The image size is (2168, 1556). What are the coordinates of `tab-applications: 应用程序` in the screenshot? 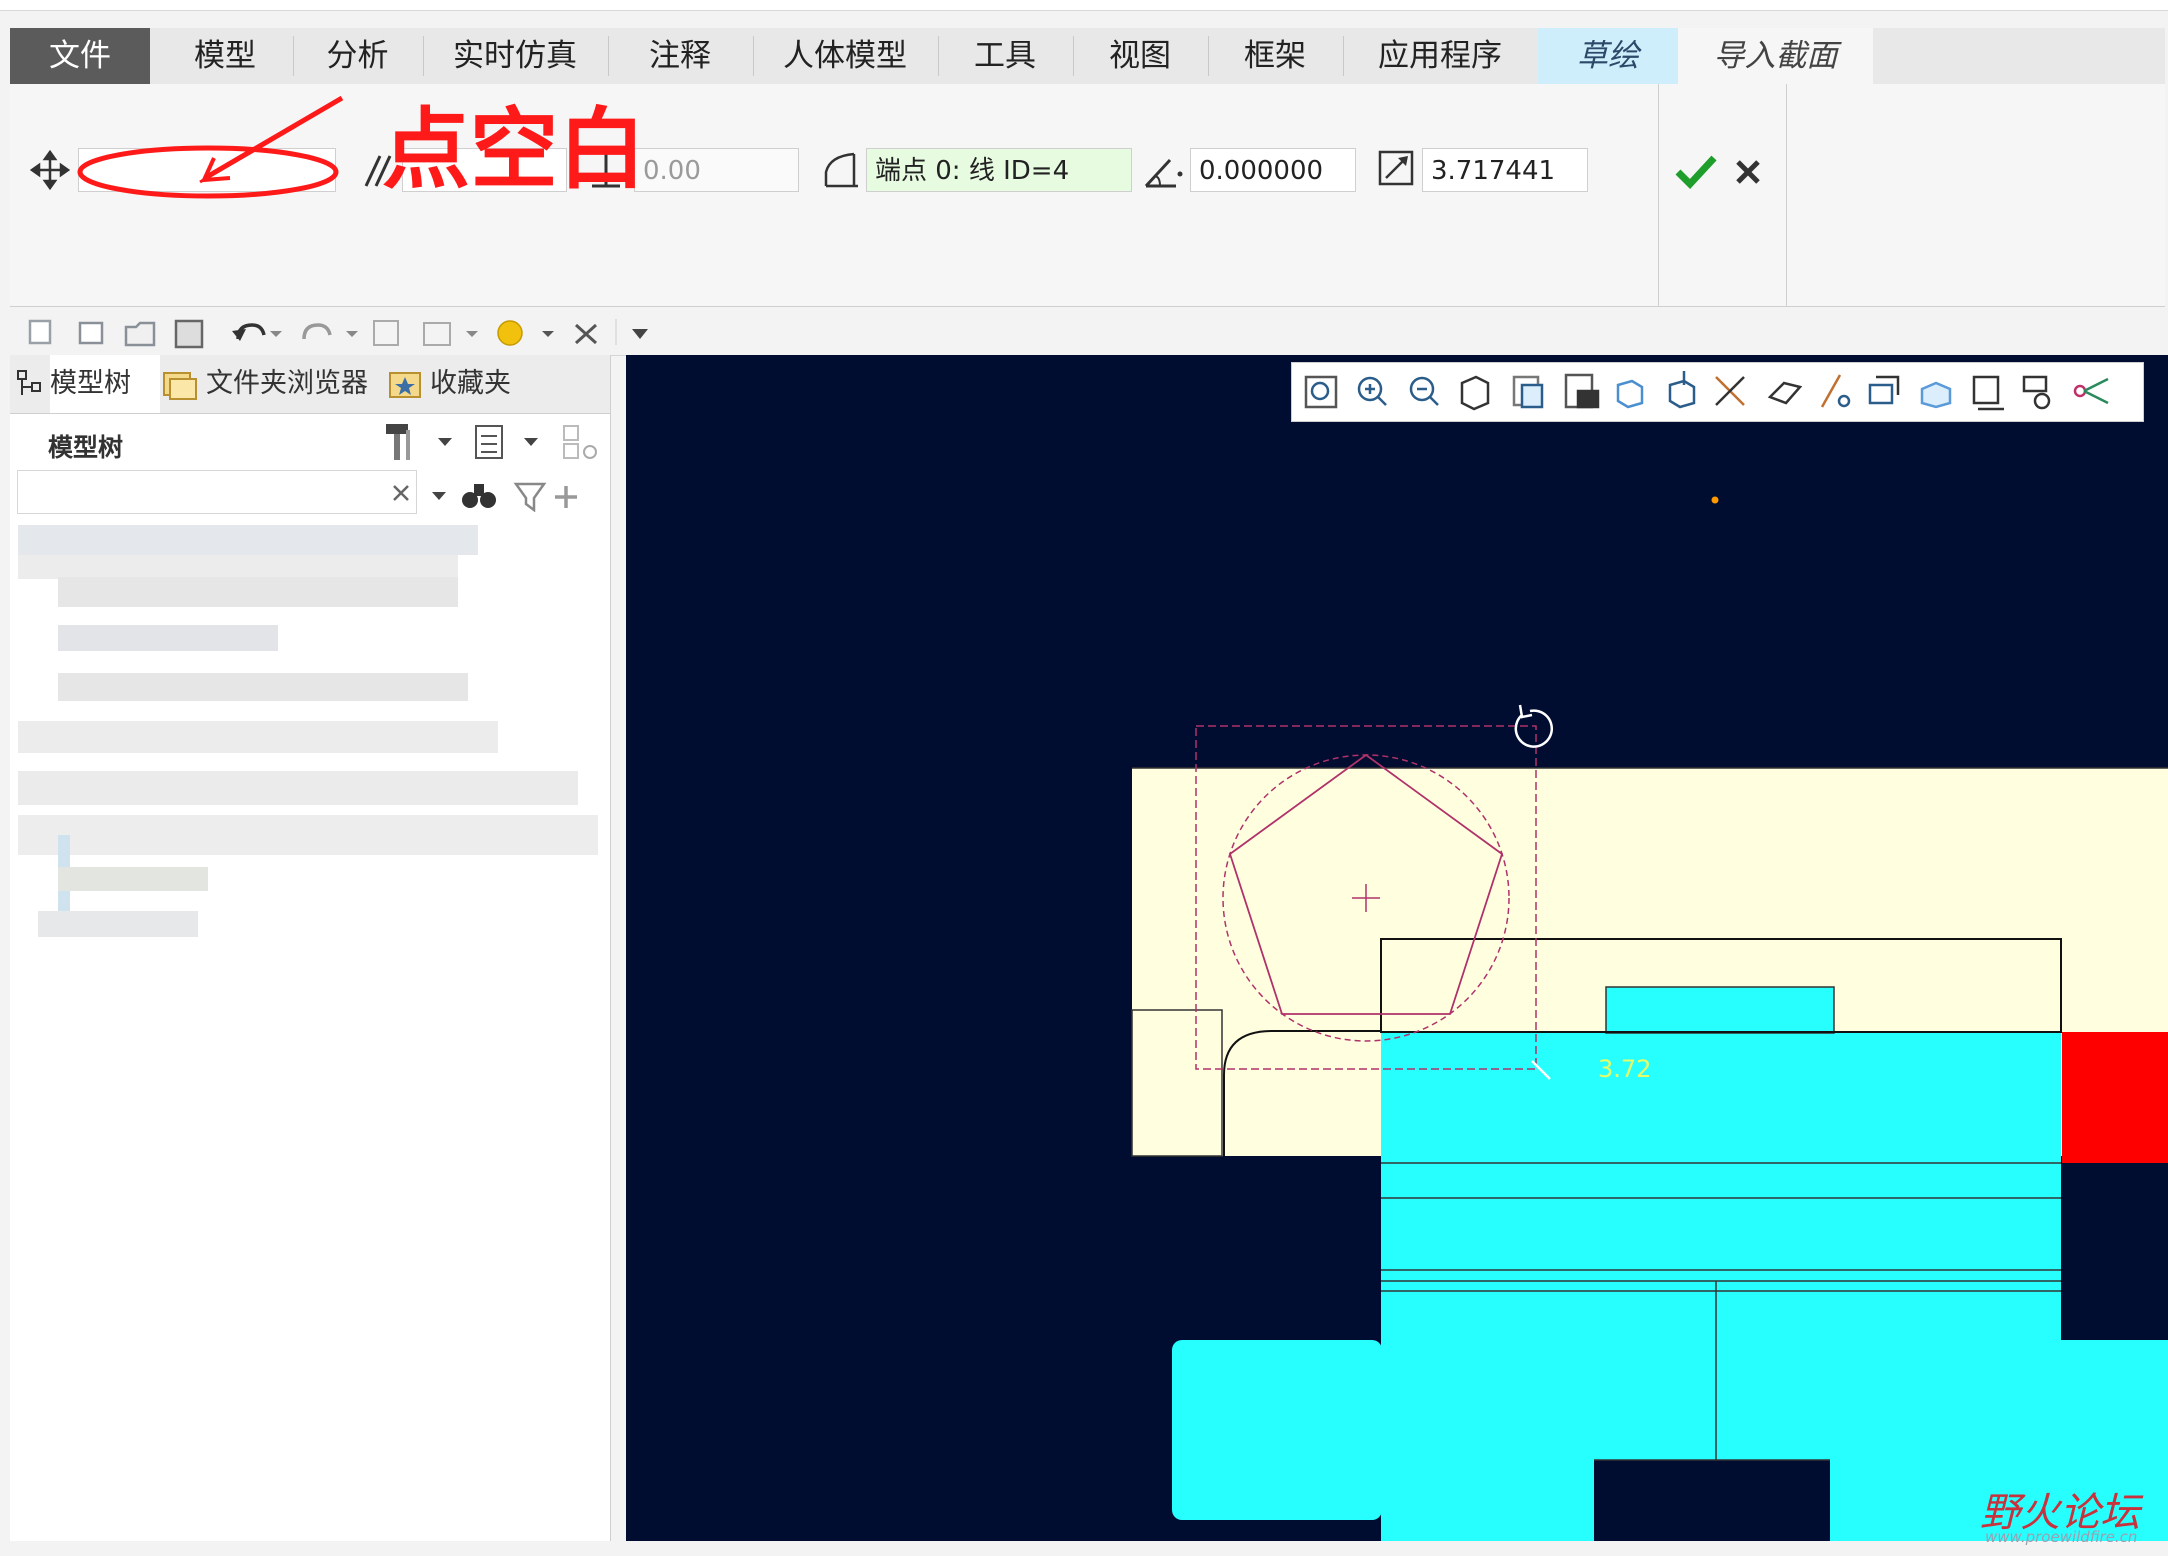 It's located at (1440, 56).